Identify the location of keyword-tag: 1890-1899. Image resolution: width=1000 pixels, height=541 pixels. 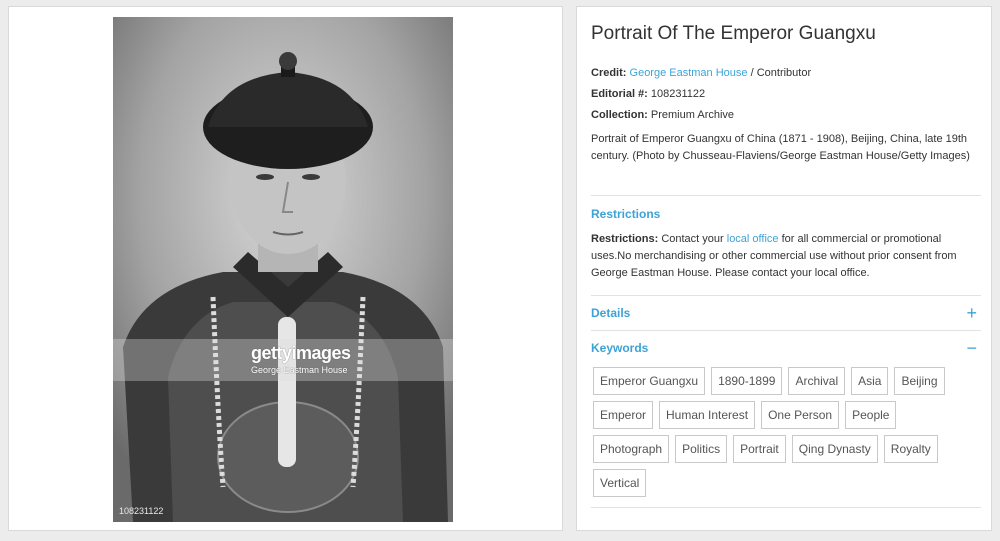
(747, 381).